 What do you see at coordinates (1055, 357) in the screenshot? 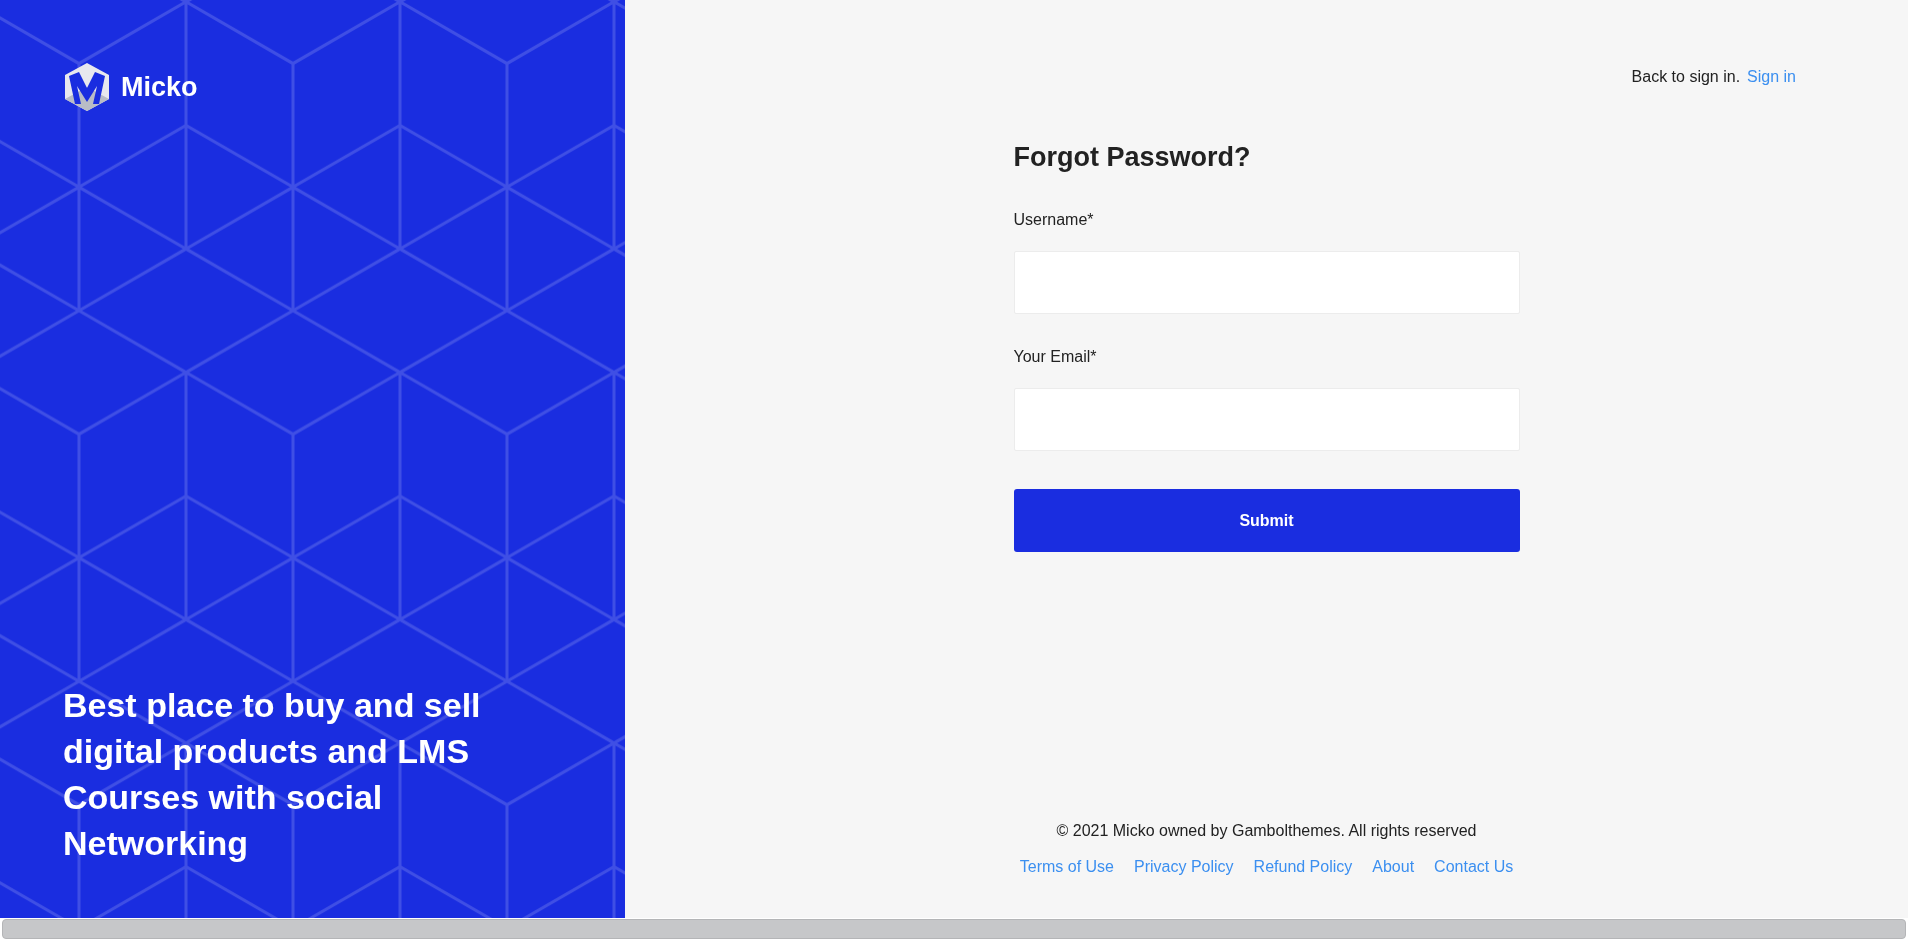
I see `field-label: Your Email*` at bounding box center [1055, 357].